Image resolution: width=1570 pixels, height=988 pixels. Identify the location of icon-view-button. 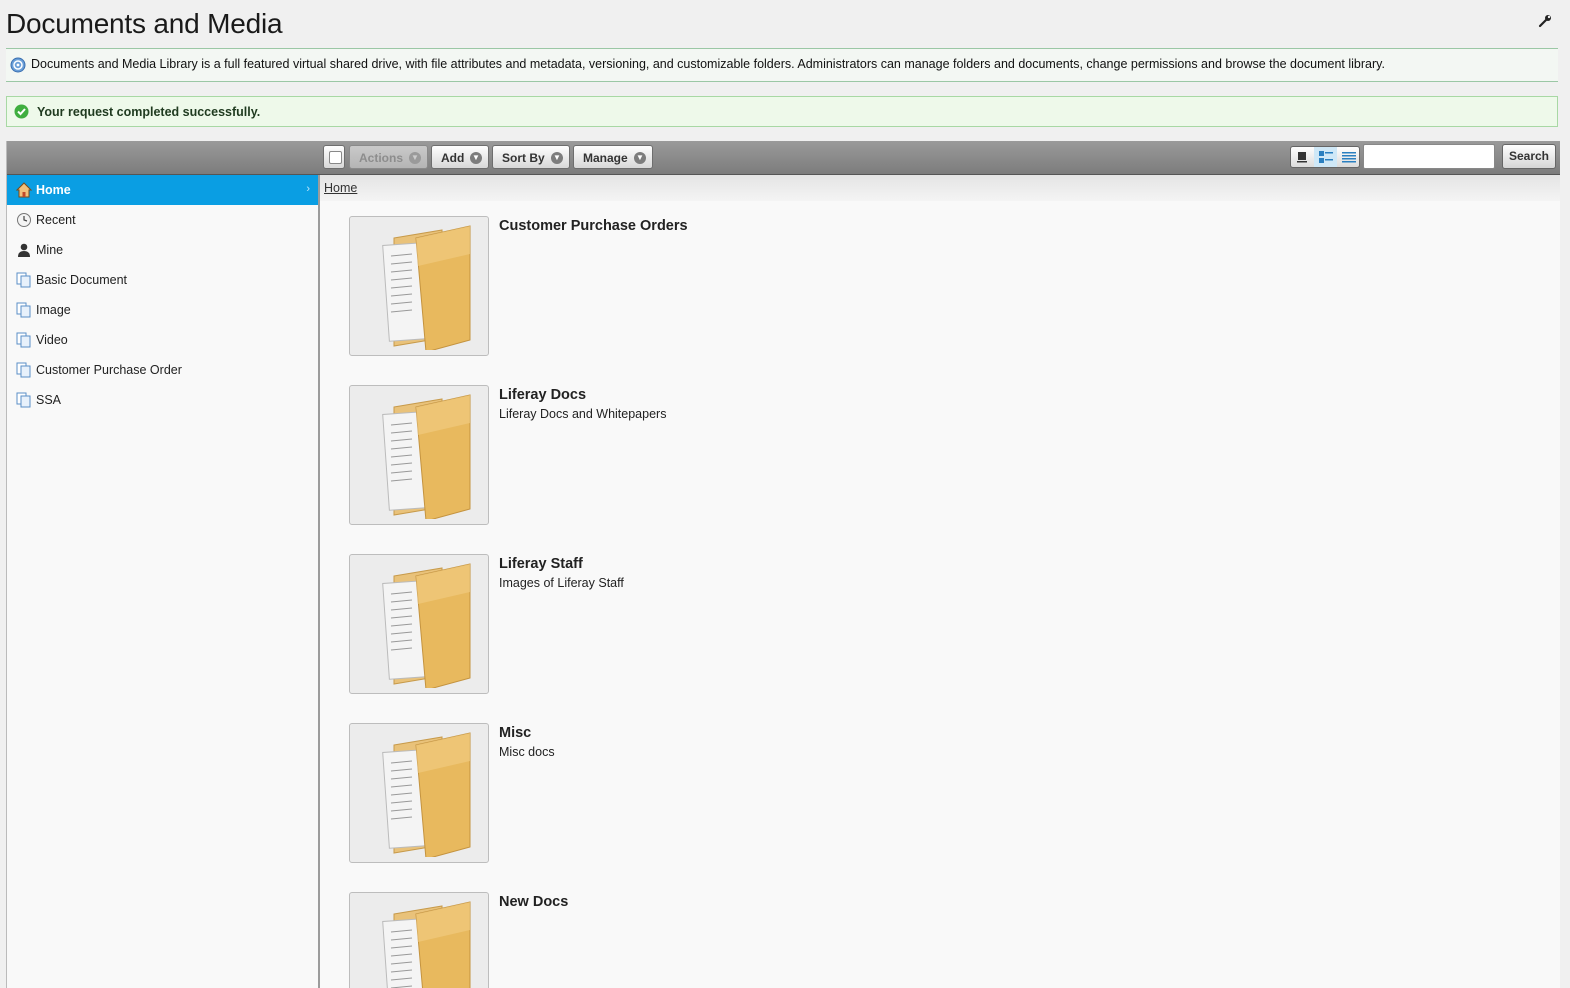
(1302, 157).